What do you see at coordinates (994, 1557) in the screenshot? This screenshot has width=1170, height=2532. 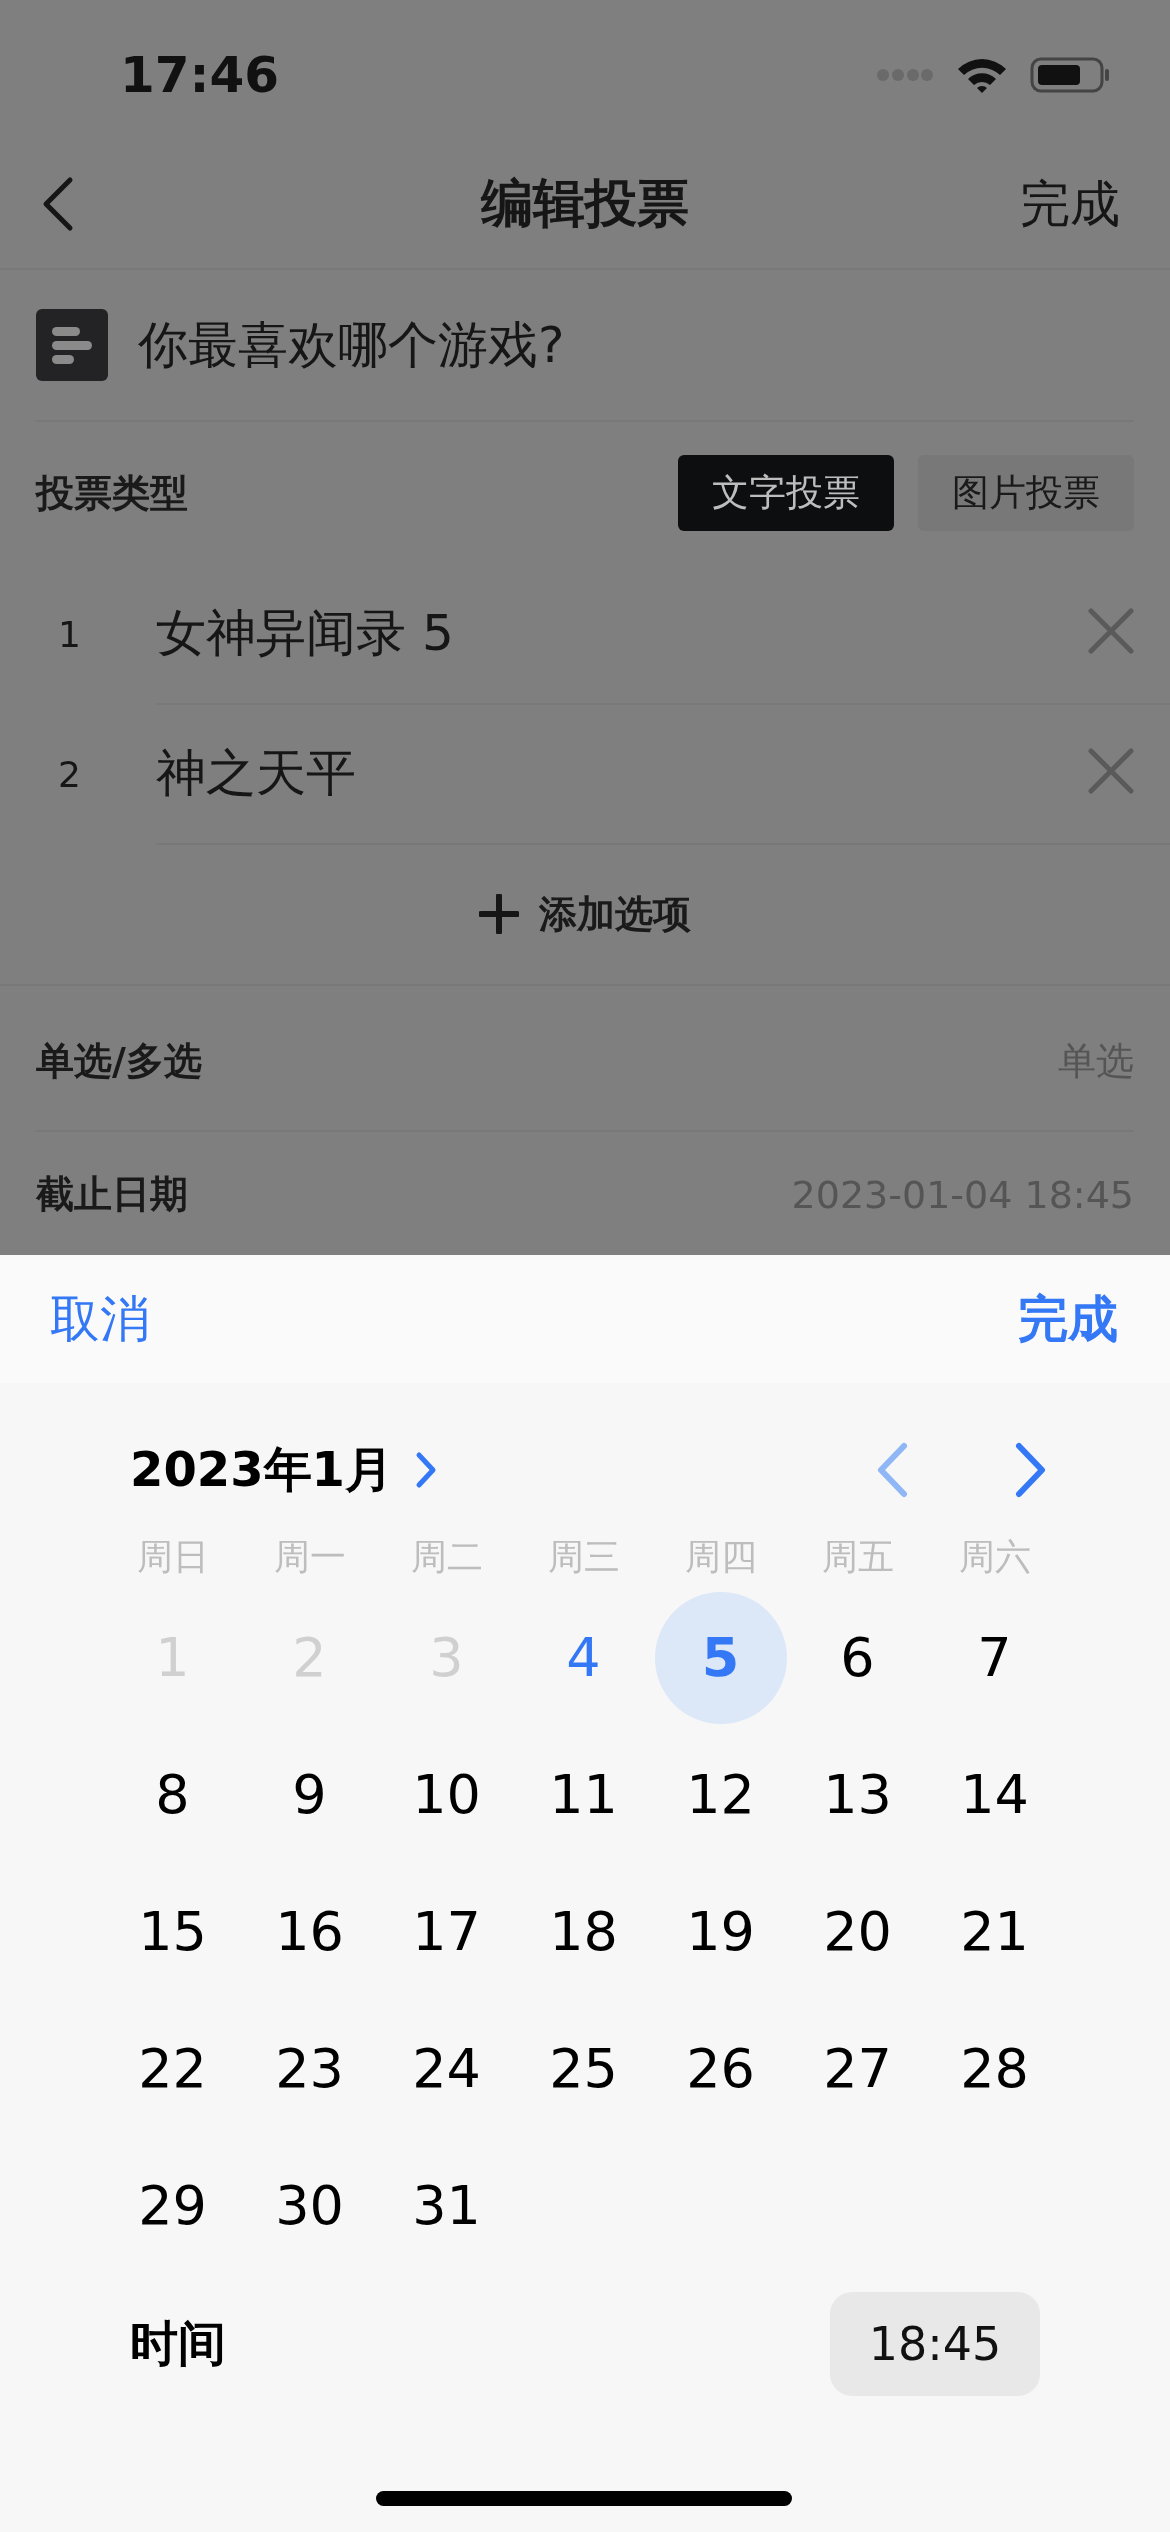 I see `weekday-label: 周六` at bounding box center [994, 1557].